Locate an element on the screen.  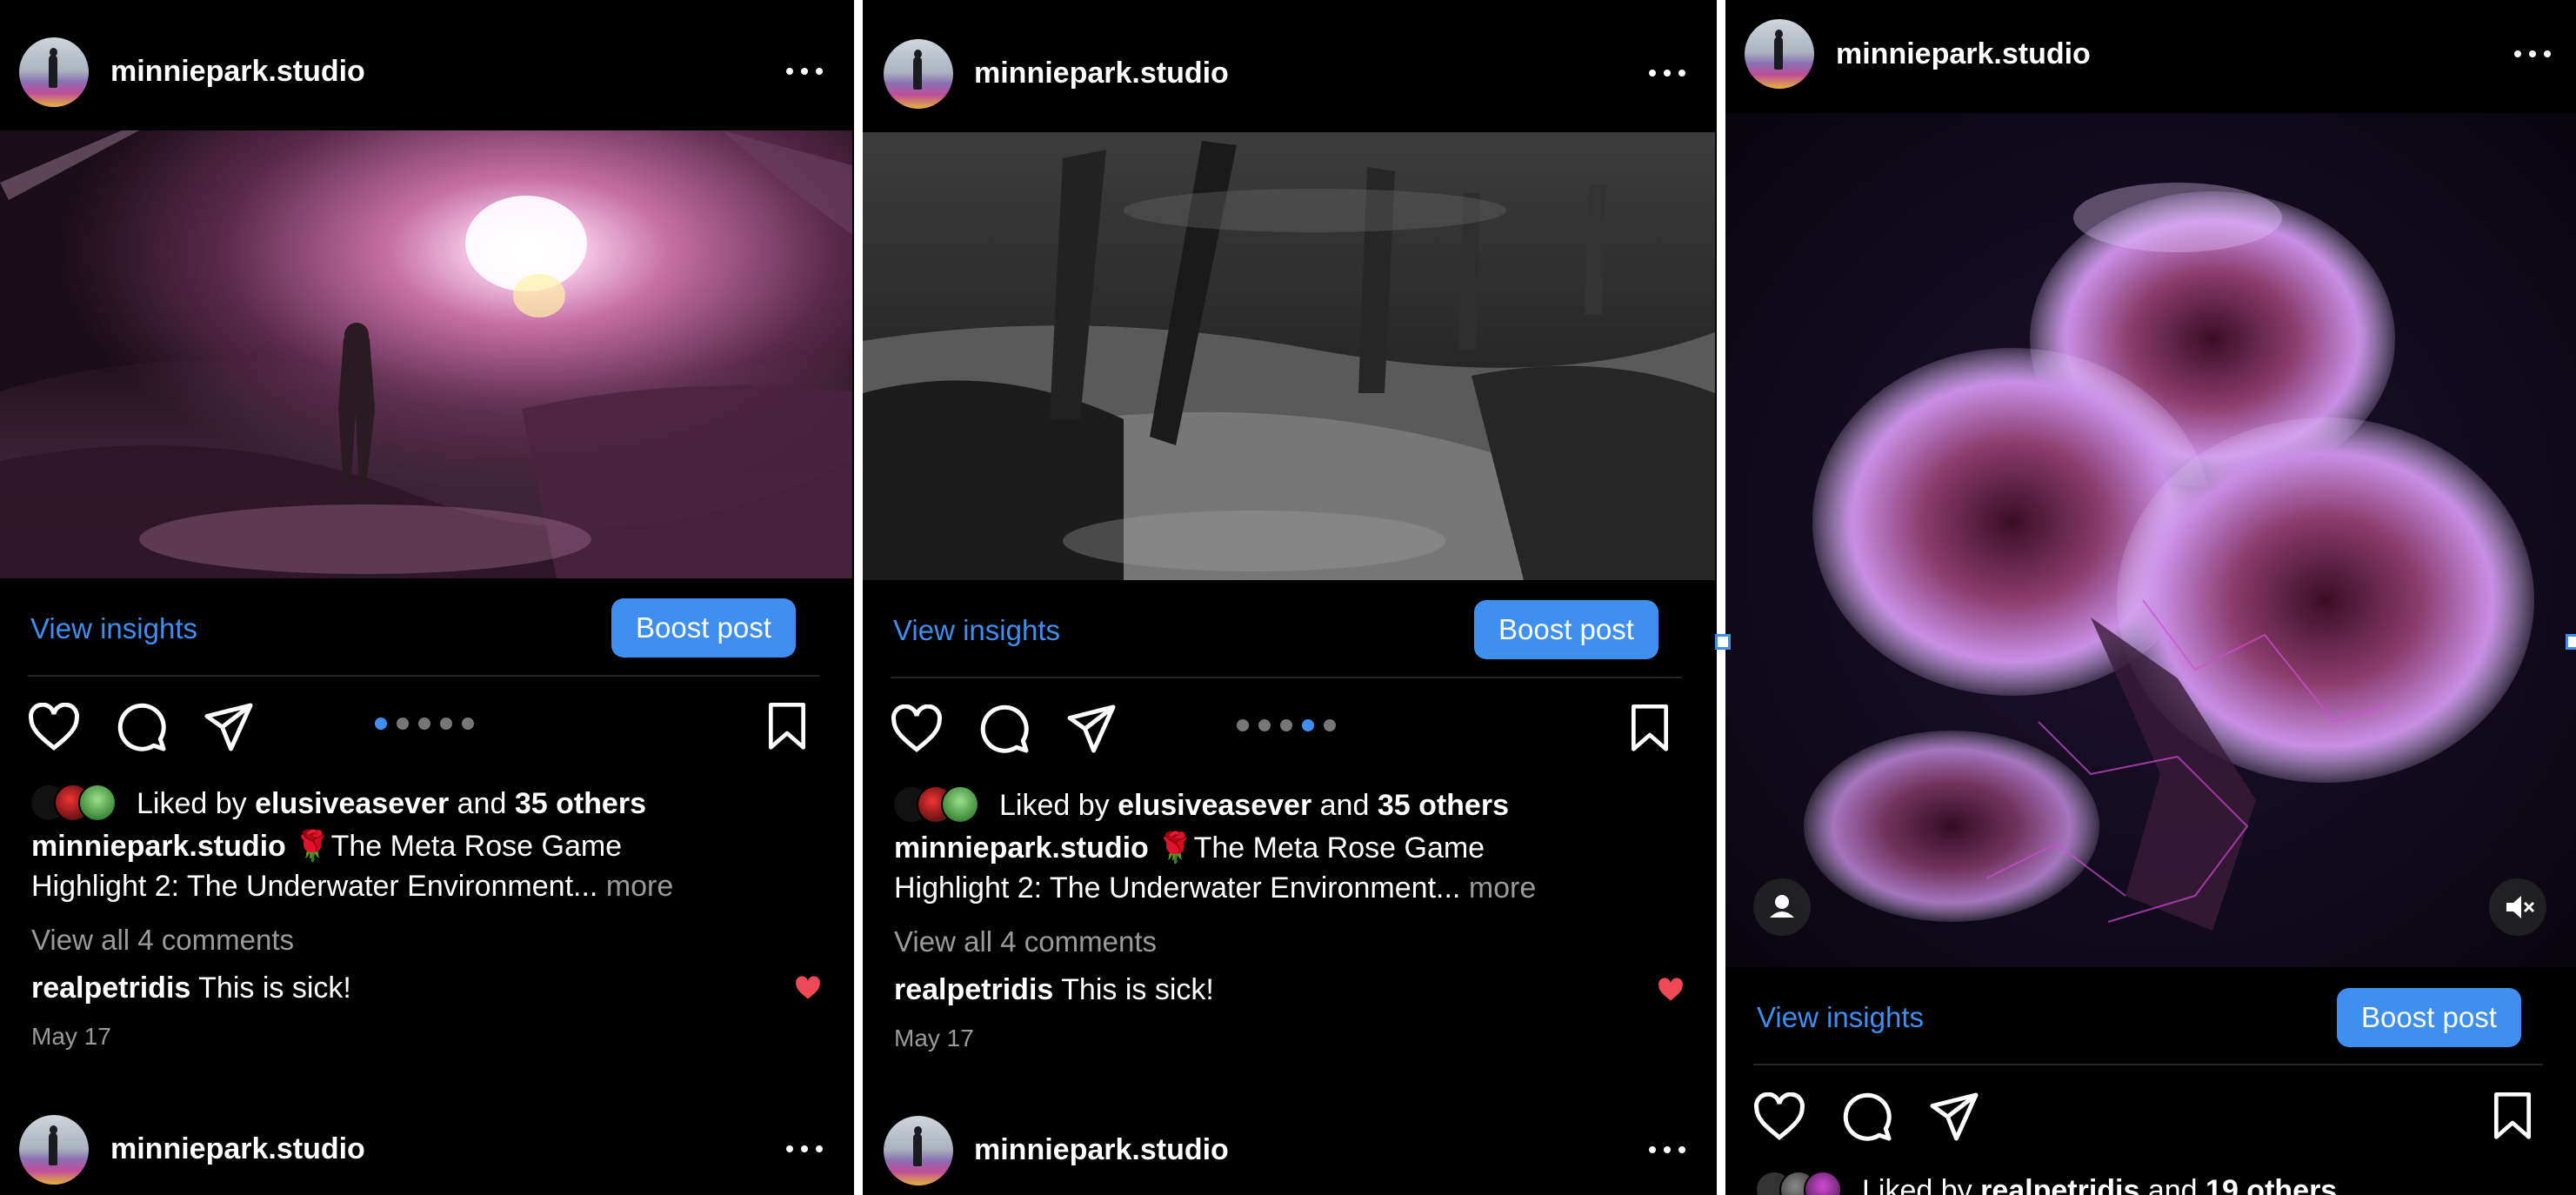
speaker-muted-icon is located at coordinates (2520, 907).